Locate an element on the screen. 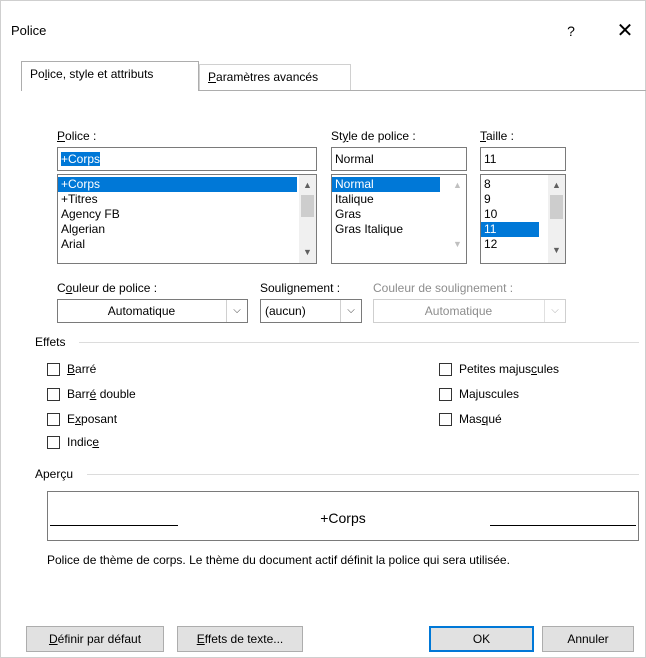 The height and width of the screenshot is (658, 646). close-icon: ✕ is located at coordinates (625, 31).